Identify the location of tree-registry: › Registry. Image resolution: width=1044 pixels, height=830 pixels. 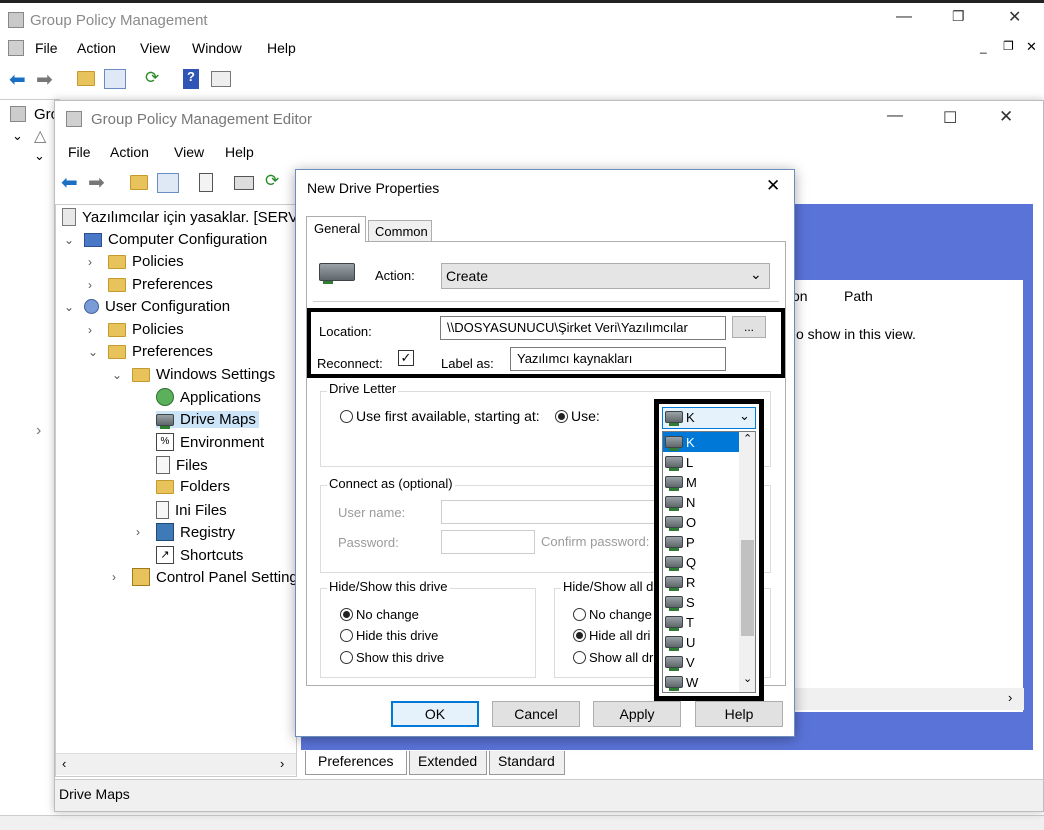
(185, 532).